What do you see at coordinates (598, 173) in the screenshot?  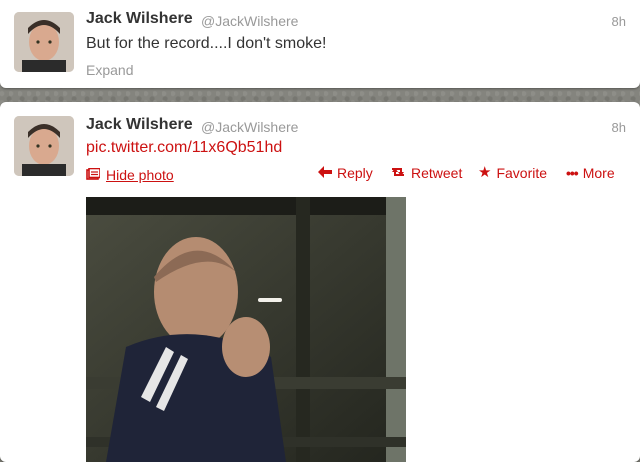 I see `more-label: More` at bounding box center [598, 173].